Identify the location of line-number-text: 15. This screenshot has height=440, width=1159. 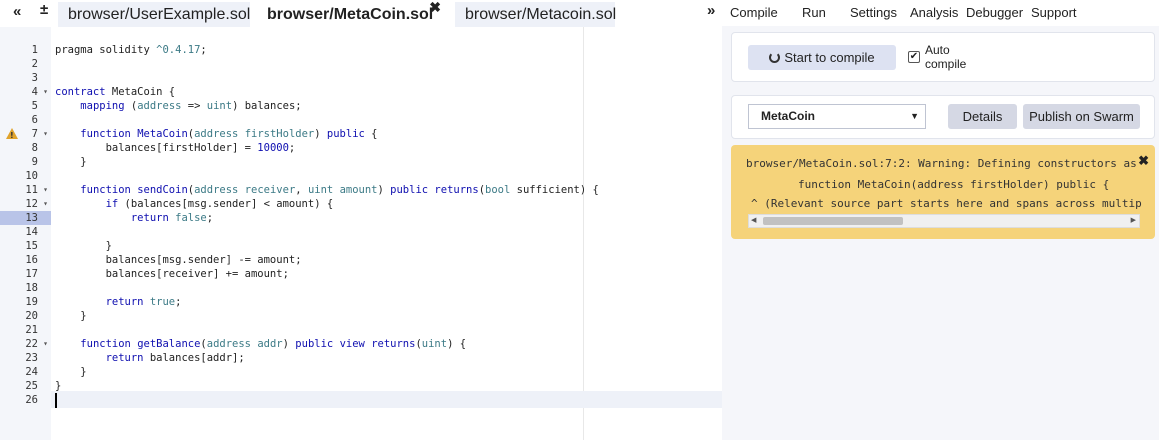
(31, 246).